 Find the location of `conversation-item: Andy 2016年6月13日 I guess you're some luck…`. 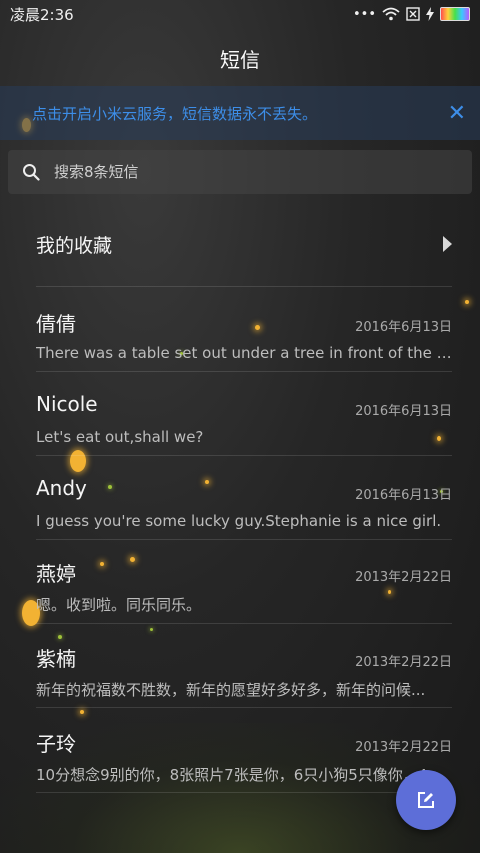

conversation-item: Andy 2016年6月13日 I guess you're some luck… is located at coordinates (244, 500).